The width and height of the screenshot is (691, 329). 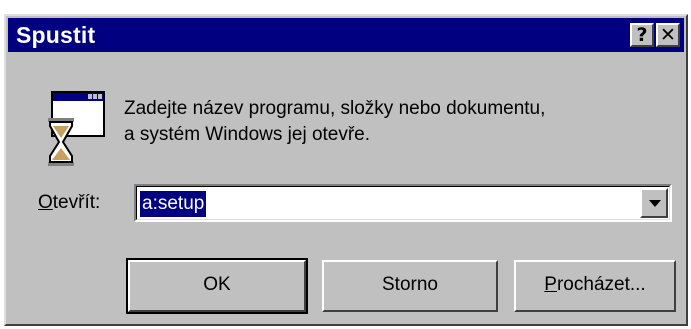 I want to click on open-combobox: a:setup, so click(x=403, y=203).